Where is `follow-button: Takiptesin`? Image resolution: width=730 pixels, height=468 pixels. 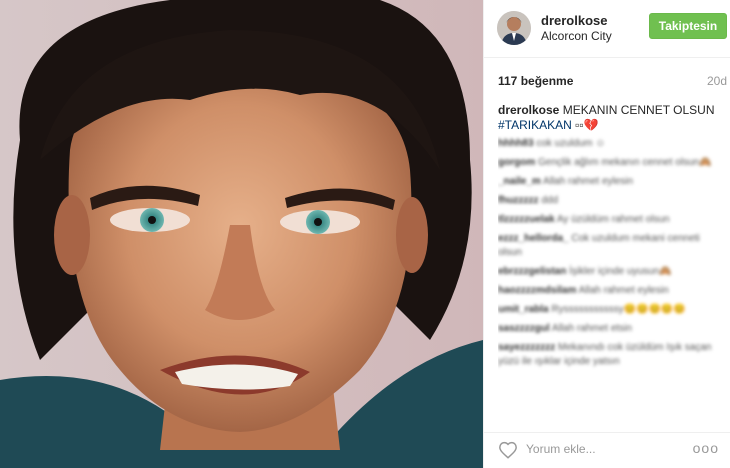
follow-button: Takiptesin is located at coordinates (688, 26).